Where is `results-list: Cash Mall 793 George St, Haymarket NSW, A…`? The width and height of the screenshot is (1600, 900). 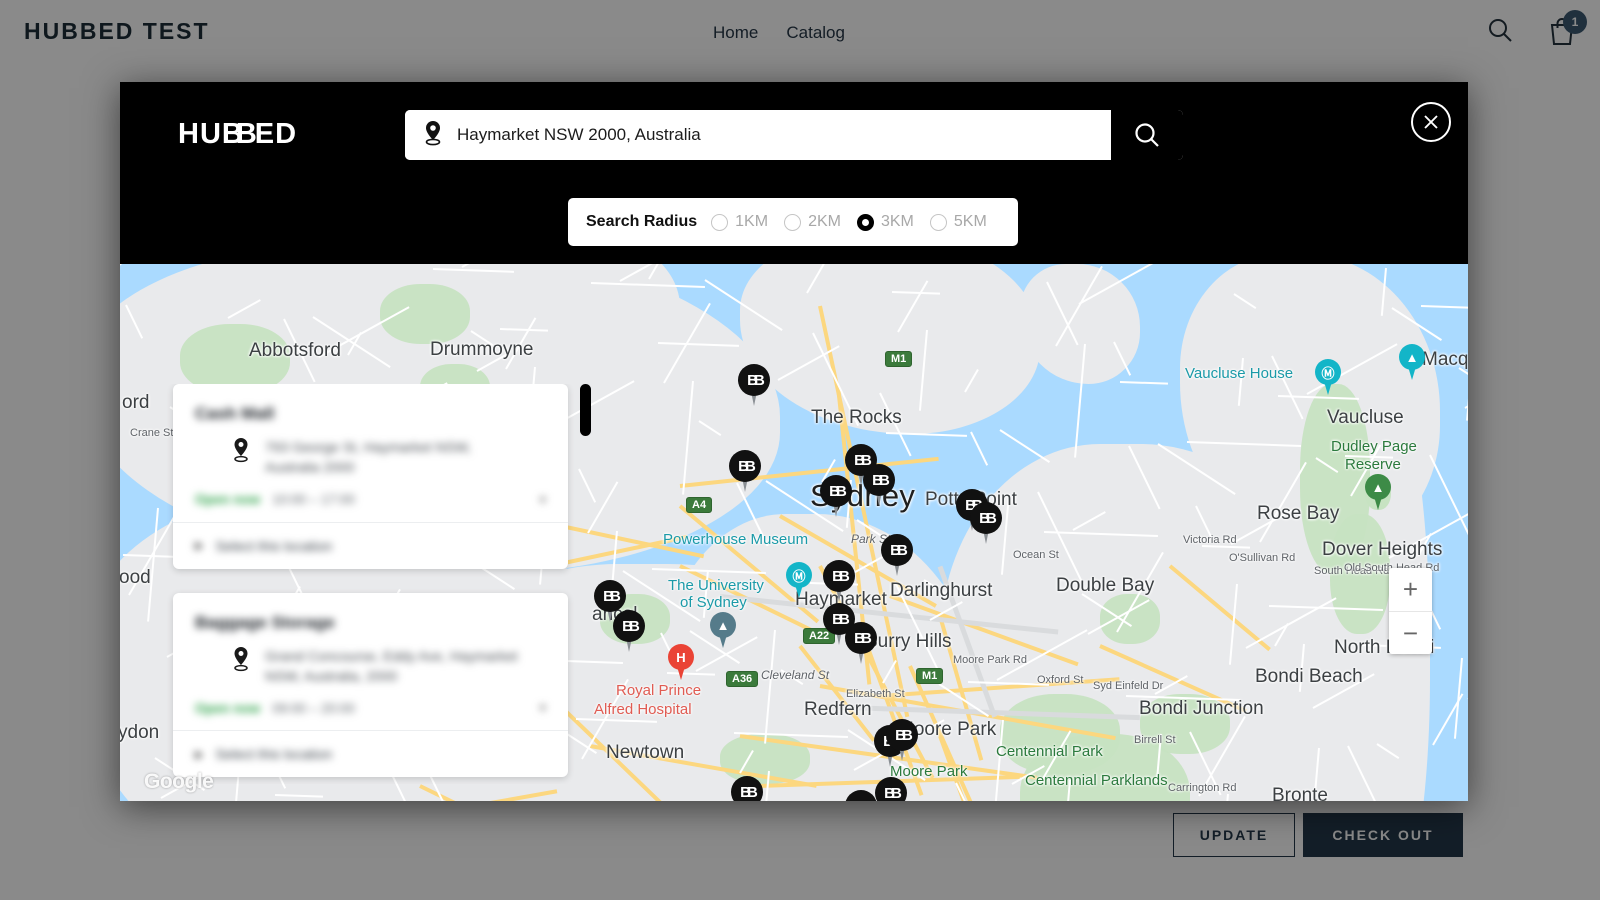
results-list: Cash Mall 793 George St, Haymarket NSW, A… is located at coordinates (370, 584).